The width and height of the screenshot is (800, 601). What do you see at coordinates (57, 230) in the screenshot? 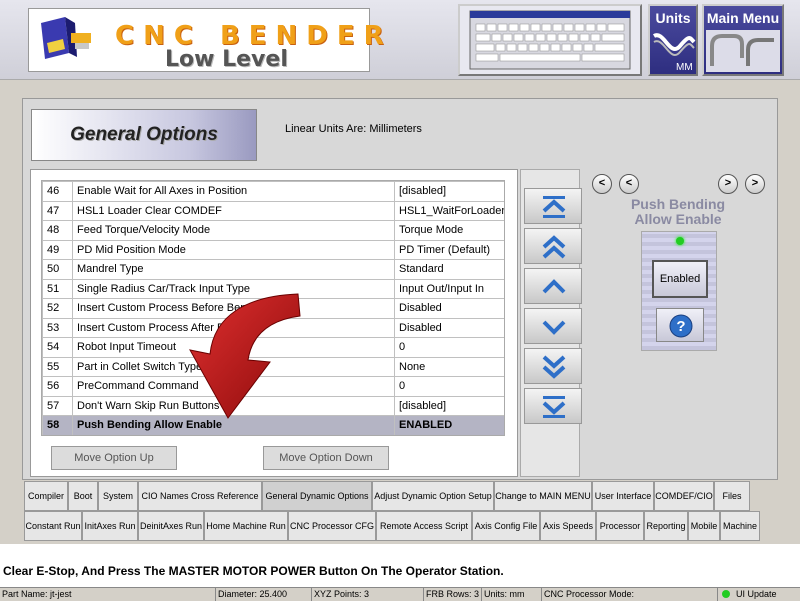
I see `option-number: 48` at bounding box center [57, 230].